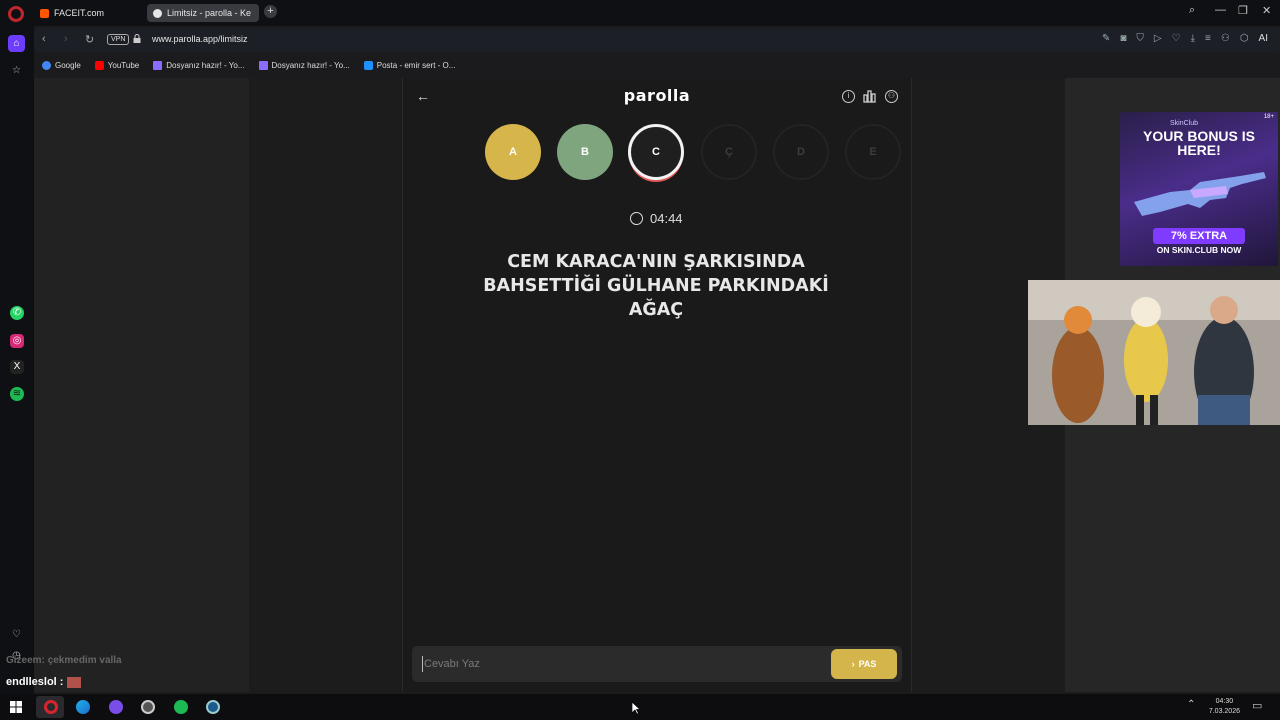  What do you see at coordinates (622, 664) in the screenshot?
I see `answer-input` at bounding box center [622, 664].